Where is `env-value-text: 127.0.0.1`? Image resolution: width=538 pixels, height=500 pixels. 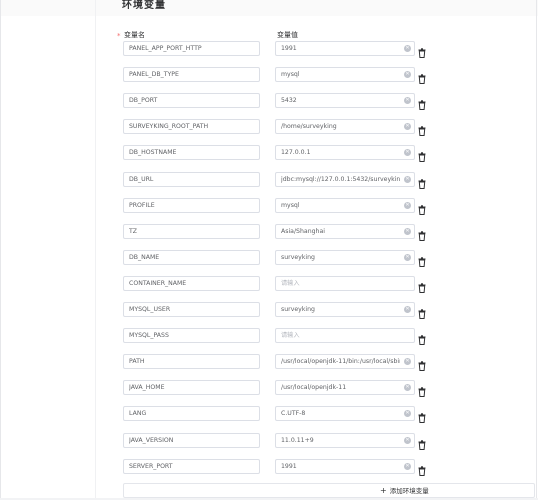 env-value-text: 127.0.0.1 is located at coordinates (296, 152).